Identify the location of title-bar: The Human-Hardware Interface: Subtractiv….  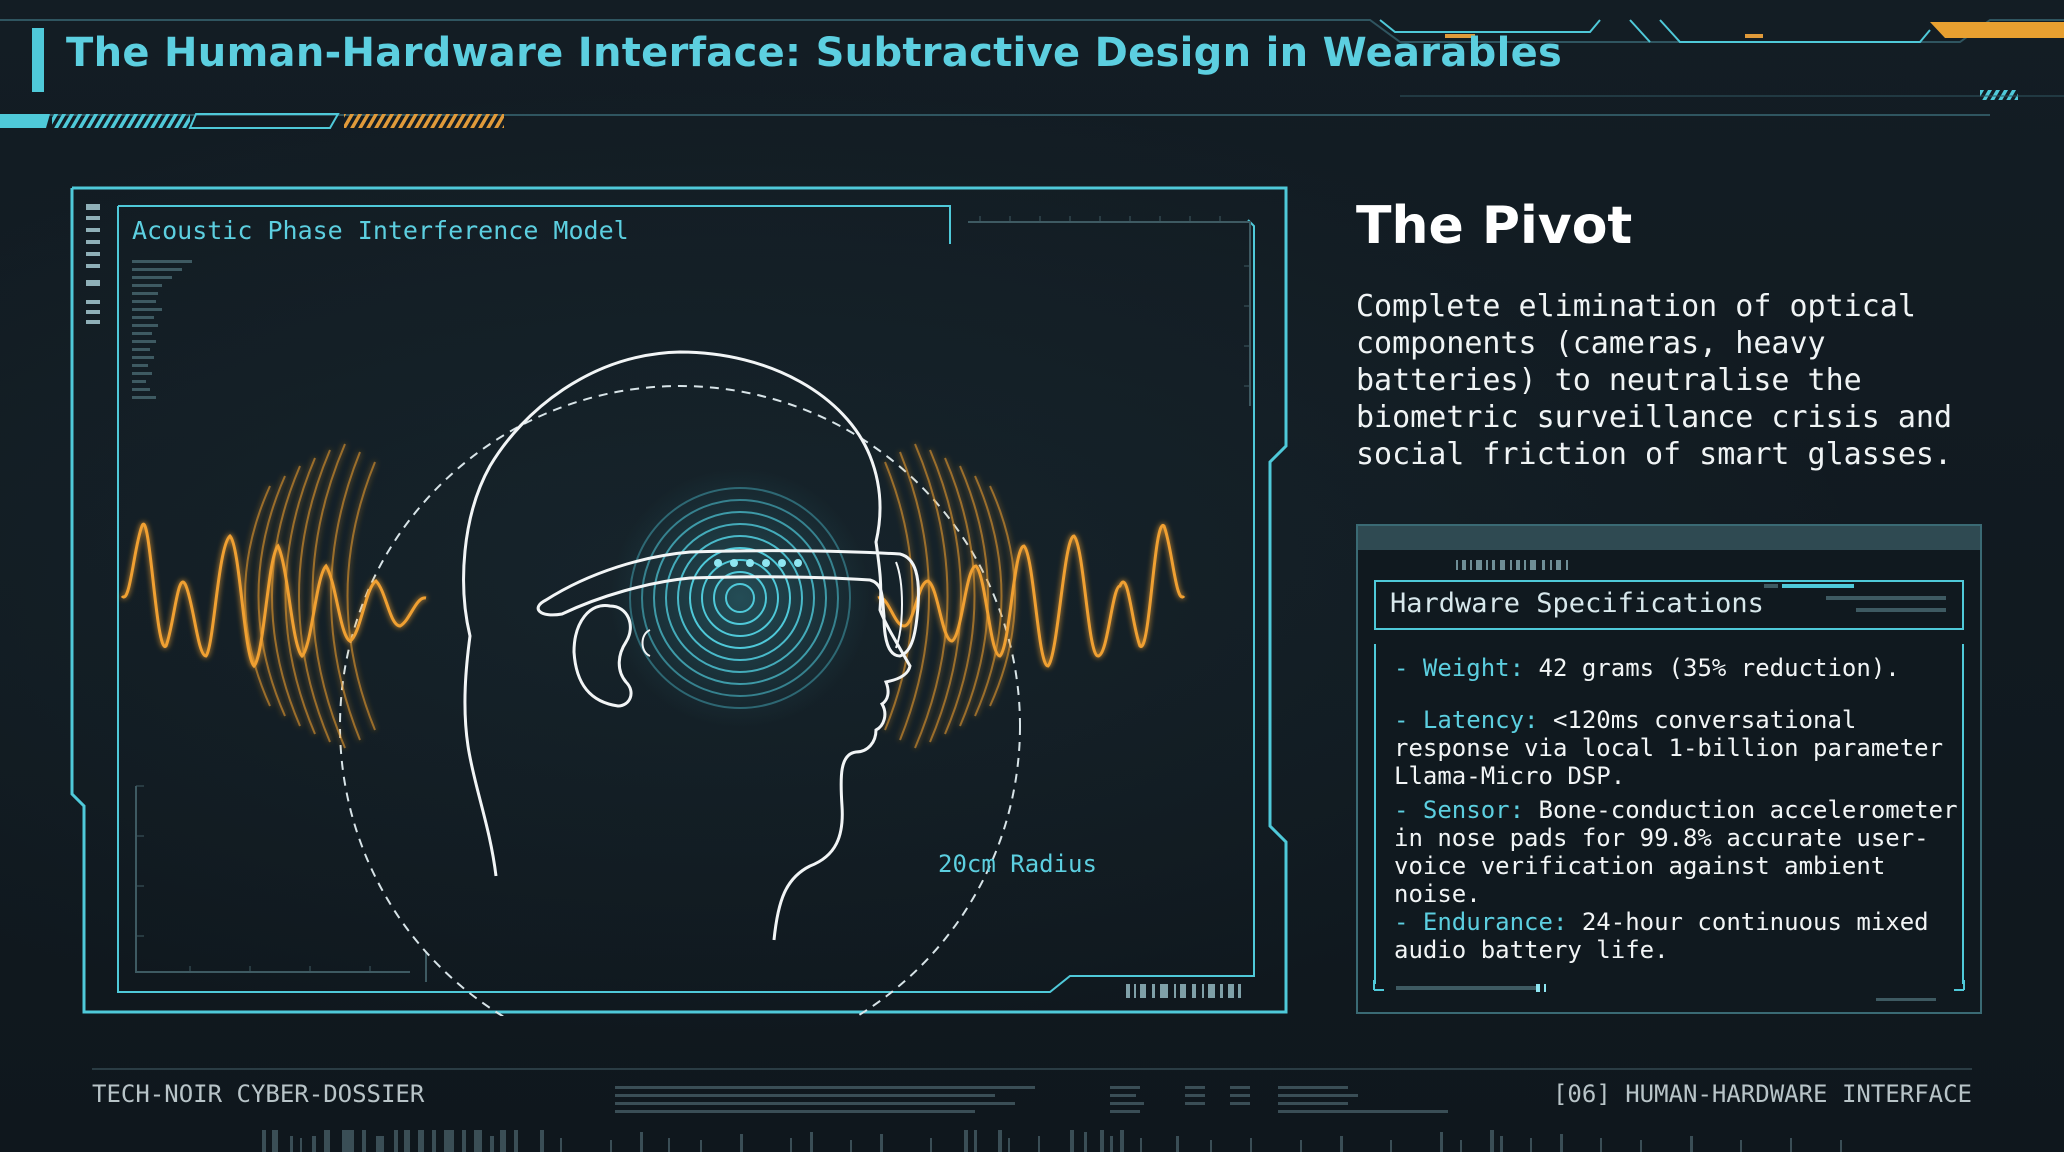
(1032, 70).